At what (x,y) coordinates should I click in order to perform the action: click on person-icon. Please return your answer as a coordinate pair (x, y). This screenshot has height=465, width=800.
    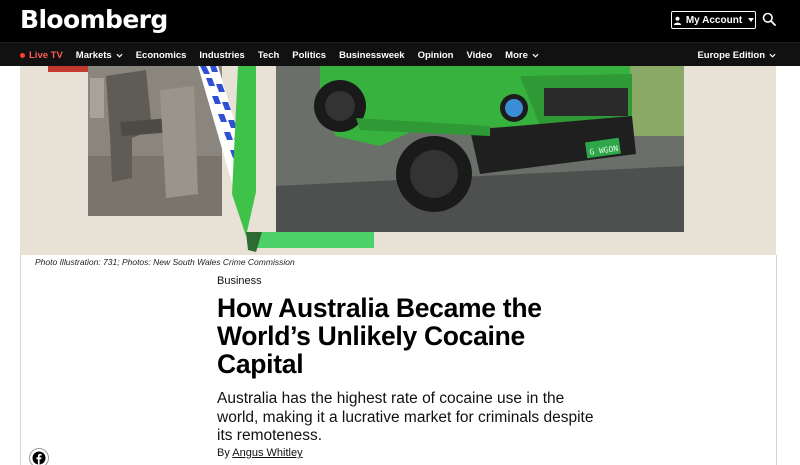
    Looking at the image, I should click on (677, 20).